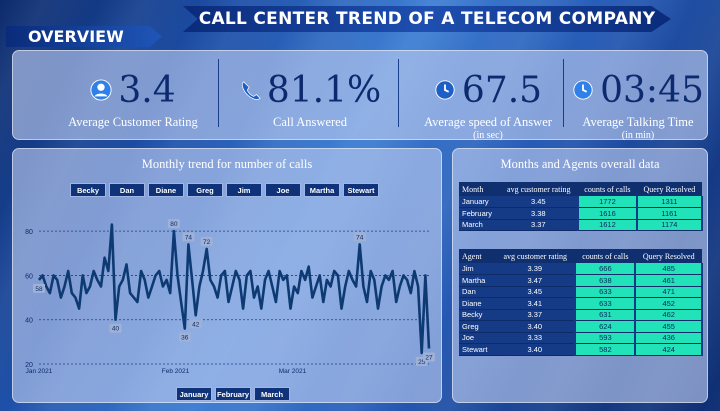  Describe the element at coordinates (194, 394) in the screenshot. I see `month-button-january: January` at that location.